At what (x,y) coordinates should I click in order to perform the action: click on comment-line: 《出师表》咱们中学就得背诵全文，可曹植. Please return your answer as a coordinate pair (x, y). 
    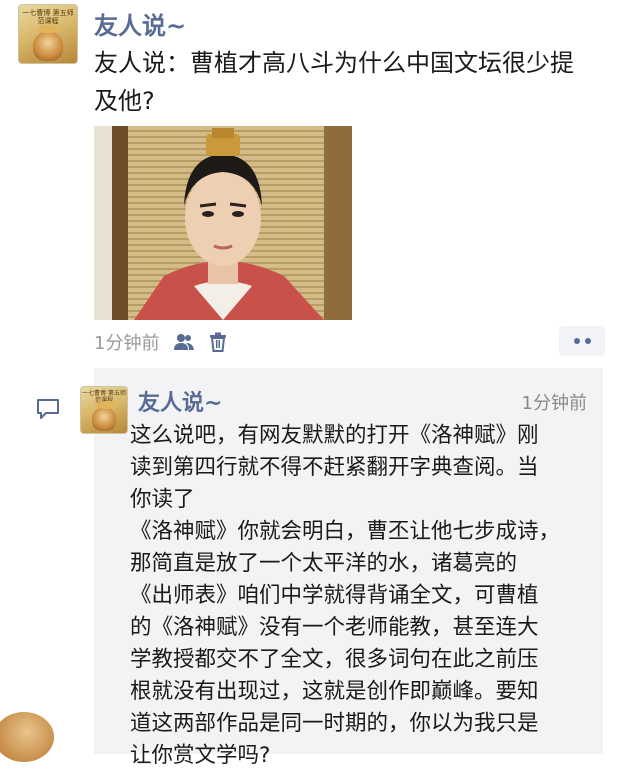
    Looking at the image, I should click on (334, 595).